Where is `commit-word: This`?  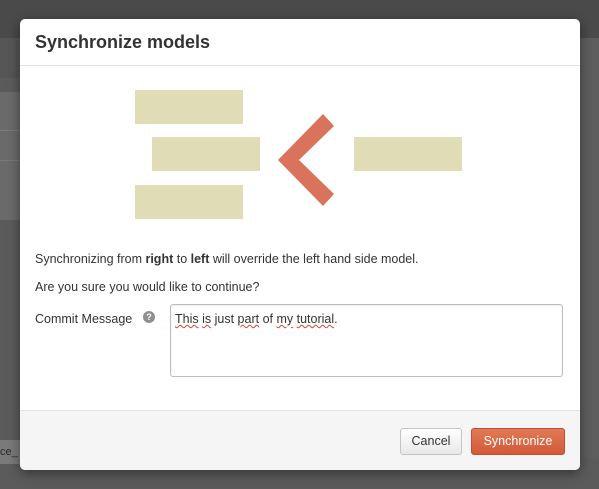 commit-word: This is located at coordinates (187, 319).